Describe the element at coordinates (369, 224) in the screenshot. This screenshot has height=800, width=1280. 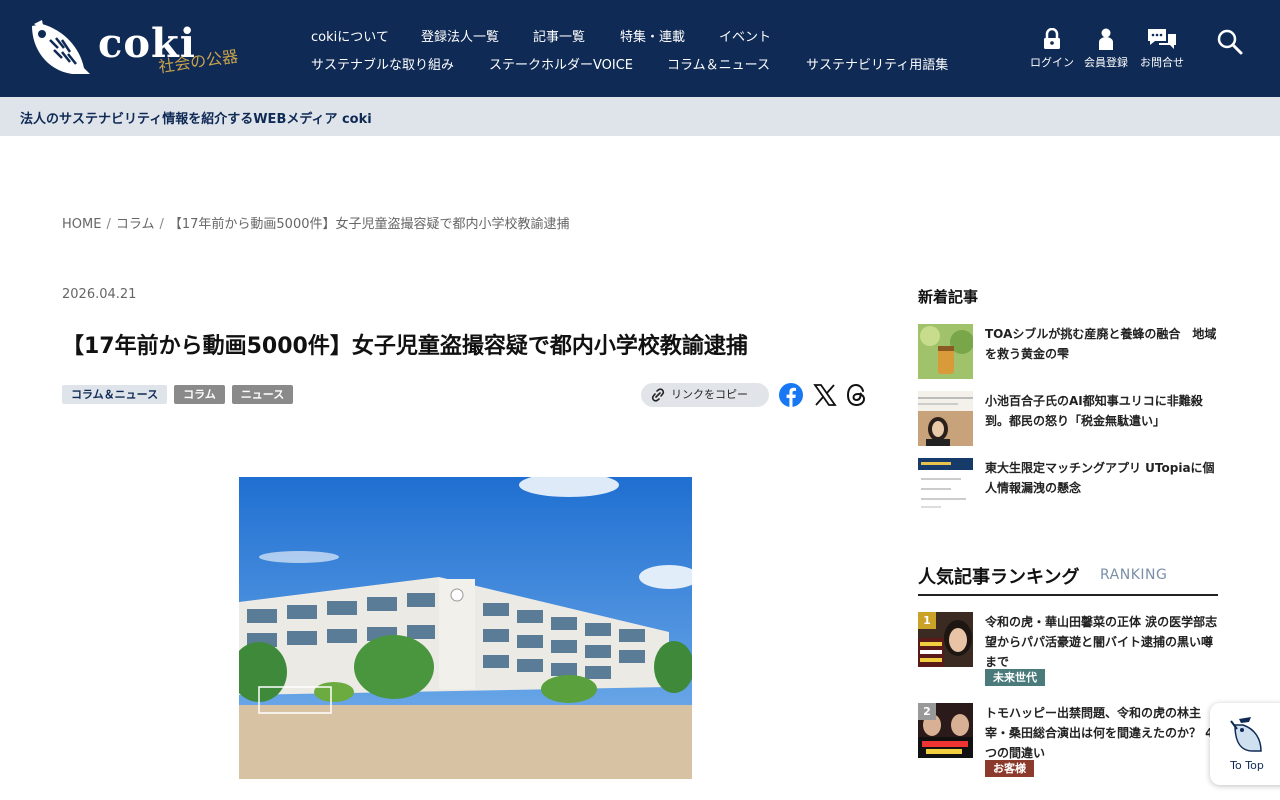
I see `breadcrumb-current: 【17年前から動画5000件】女子児童盗撮容疑で都内小学校教諭逮捕` at that location.